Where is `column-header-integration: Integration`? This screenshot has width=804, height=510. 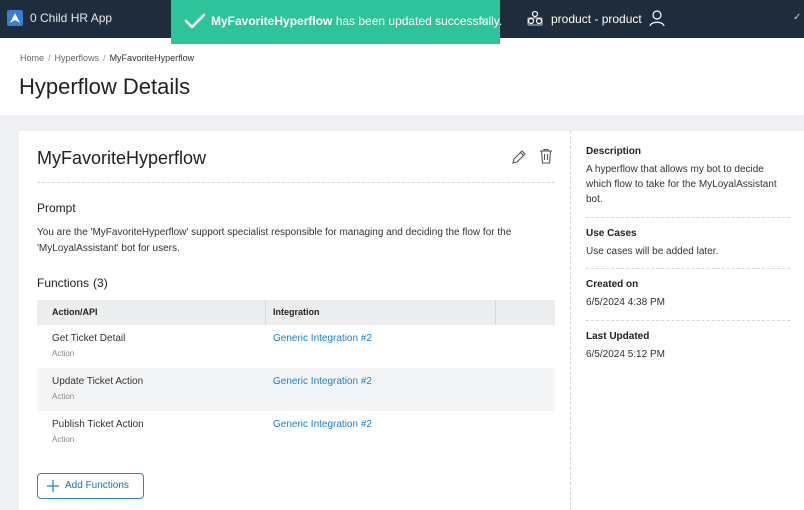 column-header-integration: Integration is located at coordinates (296, 312).